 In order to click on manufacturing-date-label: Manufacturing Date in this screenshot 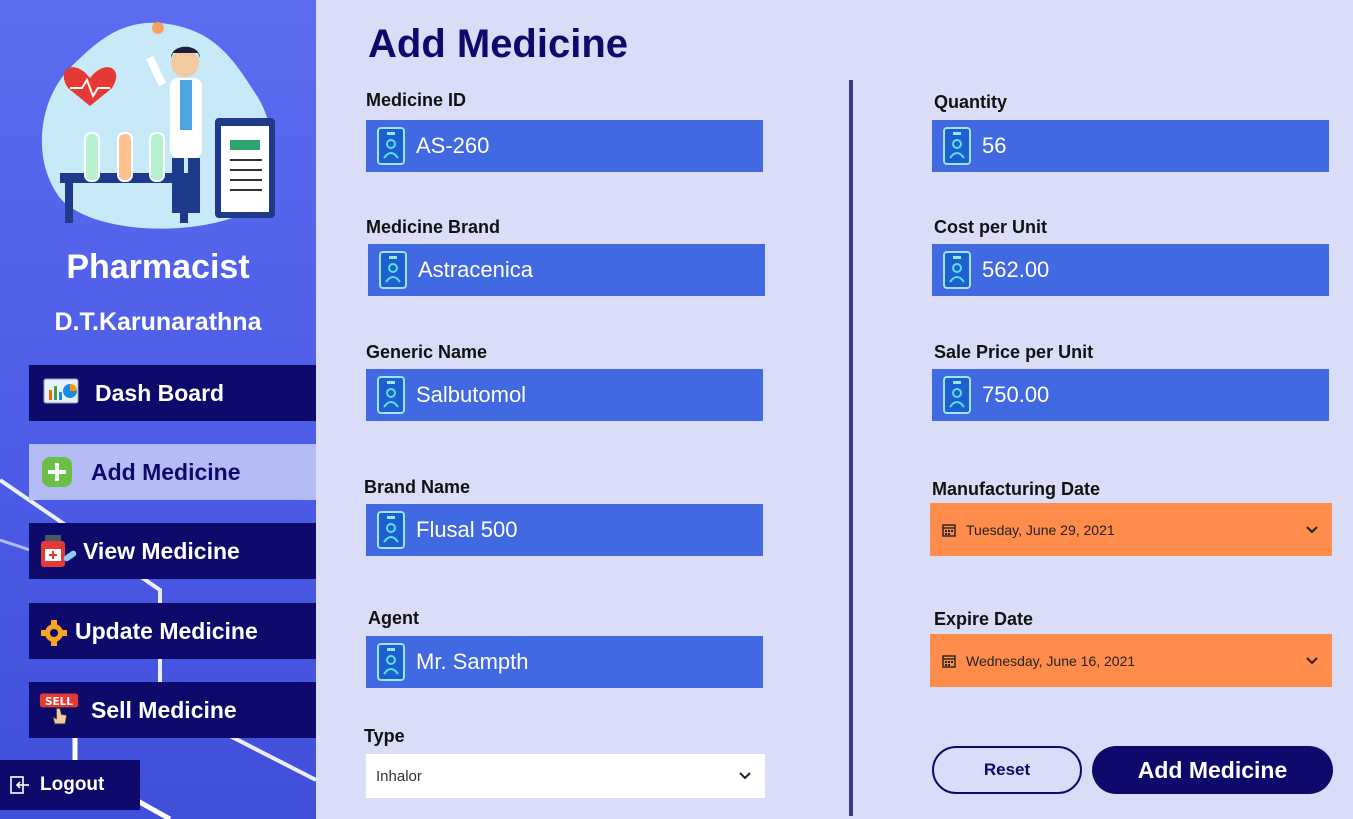, I will do `click(1016, 489)`.